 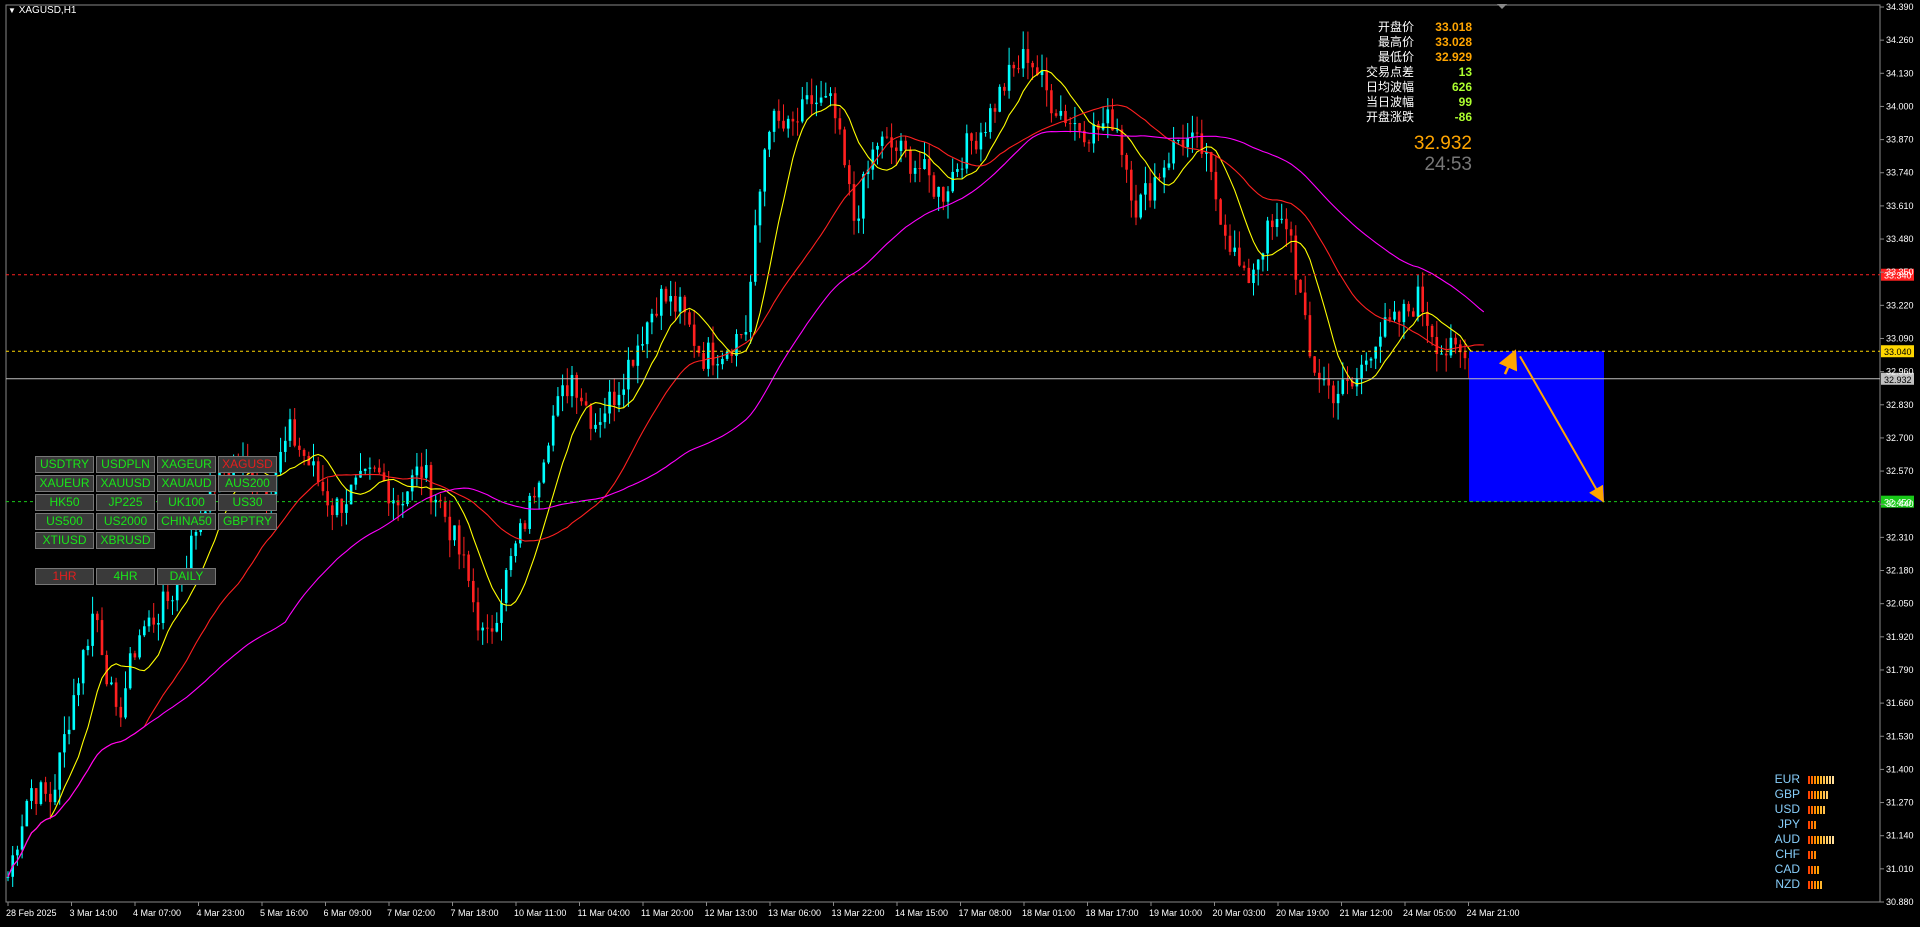 What do you see at coordinates (1175, 913) in the screenshot?
I see `x-tick-label: 19 Mar 10:00` at bounding box center [1175, 913].